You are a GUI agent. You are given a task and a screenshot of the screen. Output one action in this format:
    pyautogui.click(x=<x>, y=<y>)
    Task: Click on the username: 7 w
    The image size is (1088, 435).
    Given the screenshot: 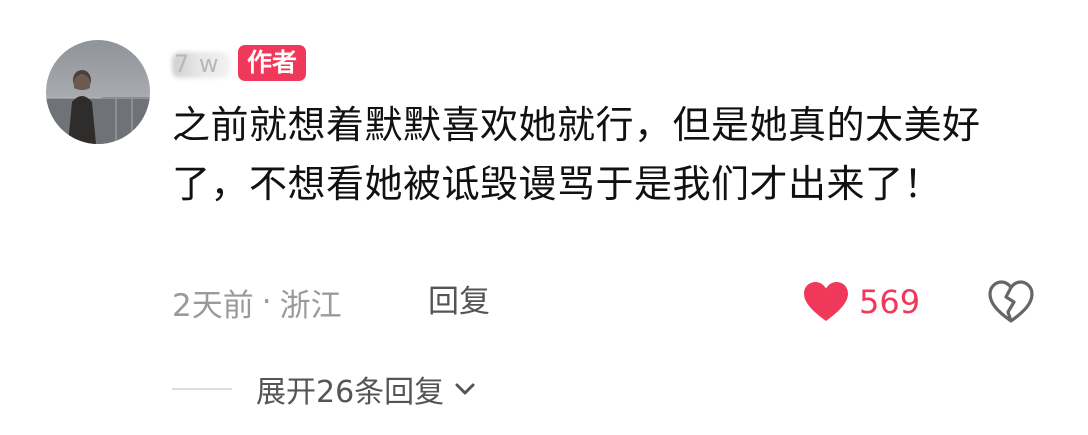 What is the action you would take?
    pyautogui.click(x=201, y=63)
    